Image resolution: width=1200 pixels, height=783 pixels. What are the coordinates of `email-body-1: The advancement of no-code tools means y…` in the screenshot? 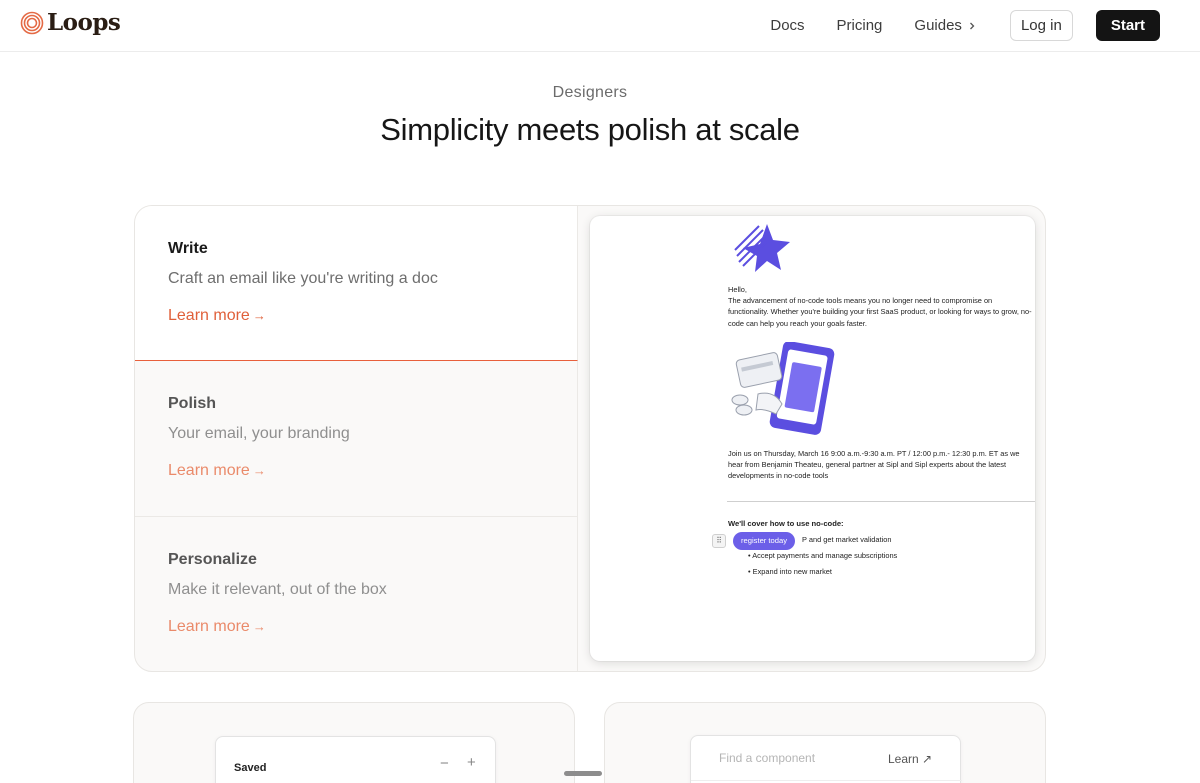 It's located at (880, 312).